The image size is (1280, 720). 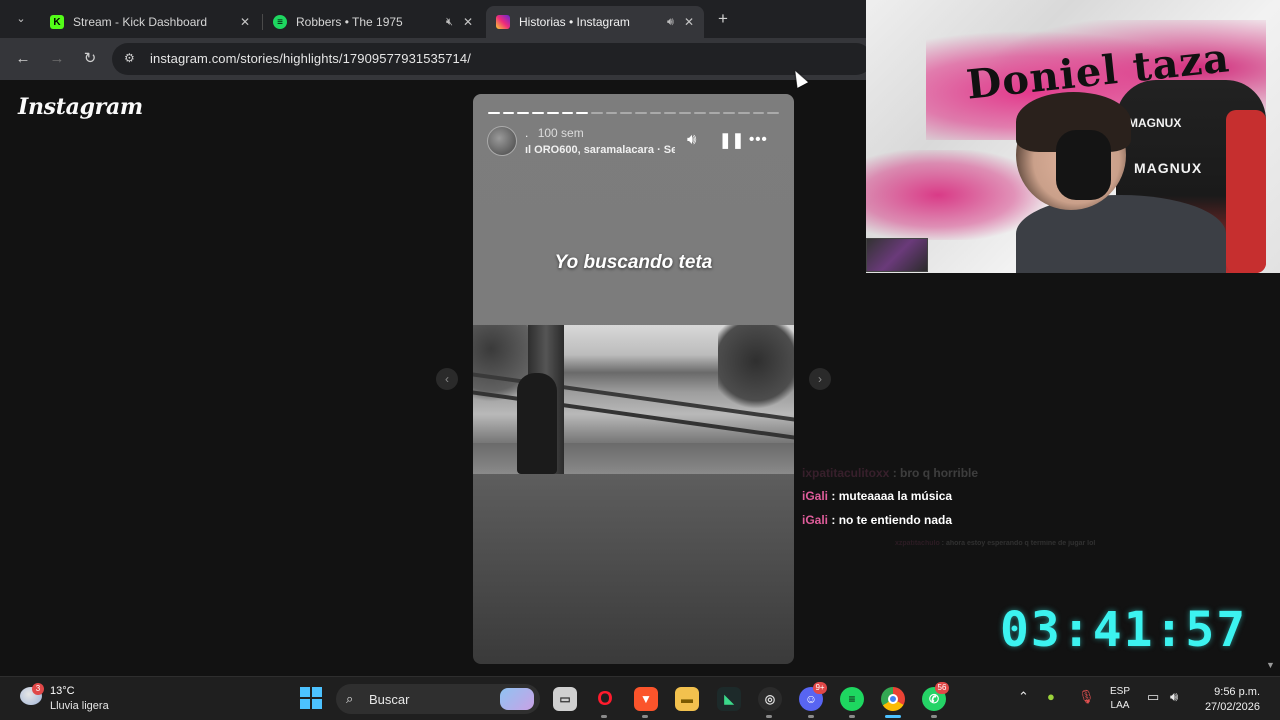 I want to click on network-icon: ▭, so click(x=1153, y=697).